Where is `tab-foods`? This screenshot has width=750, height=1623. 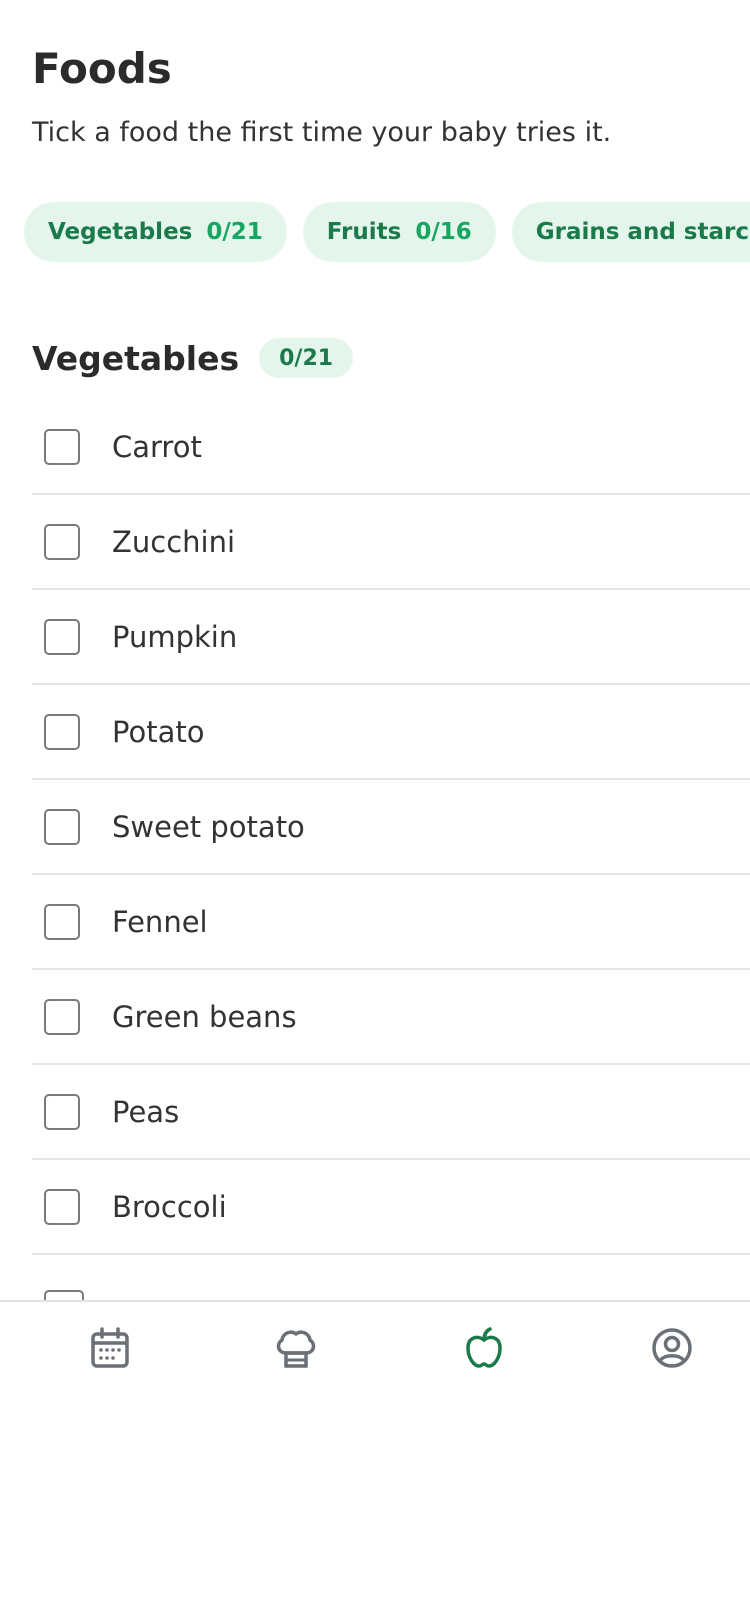
tab-foods is located at coordinates (484, 1348).